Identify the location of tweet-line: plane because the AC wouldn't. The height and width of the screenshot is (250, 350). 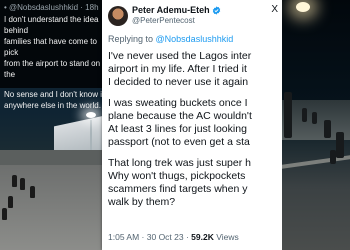
(180, 116).